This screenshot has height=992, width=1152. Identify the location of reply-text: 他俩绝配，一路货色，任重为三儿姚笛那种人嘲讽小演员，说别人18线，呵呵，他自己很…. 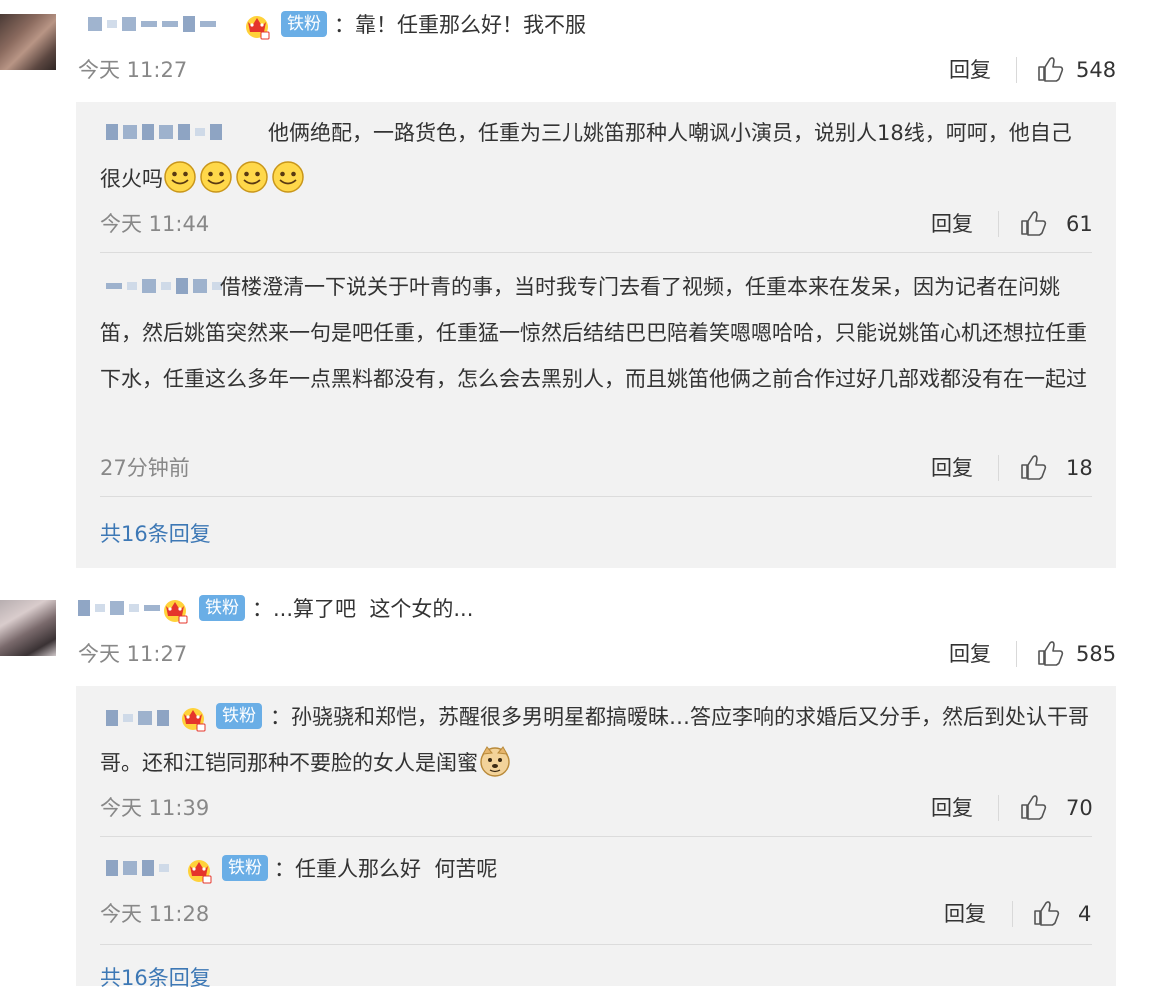
(590, 156).